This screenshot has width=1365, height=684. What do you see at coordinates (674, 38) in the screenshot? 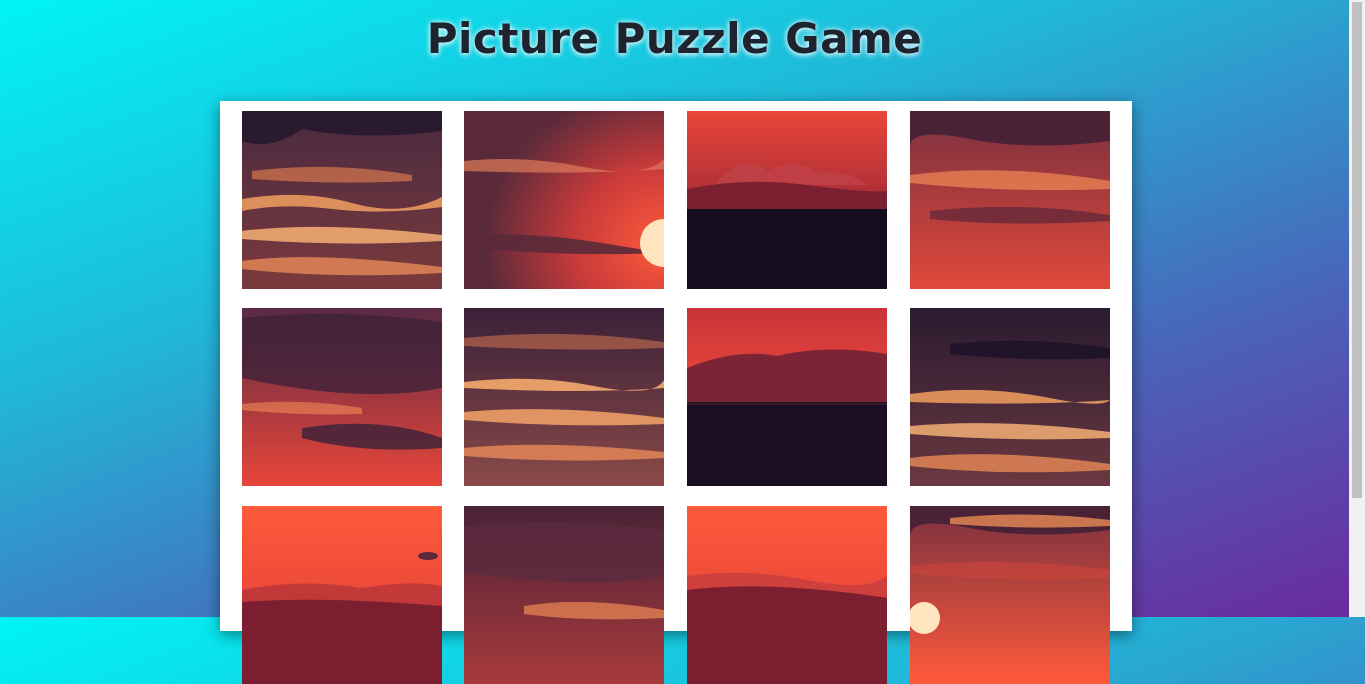
I see `page-title: Picture Puzzle Game` at bounding box center [674, 38].